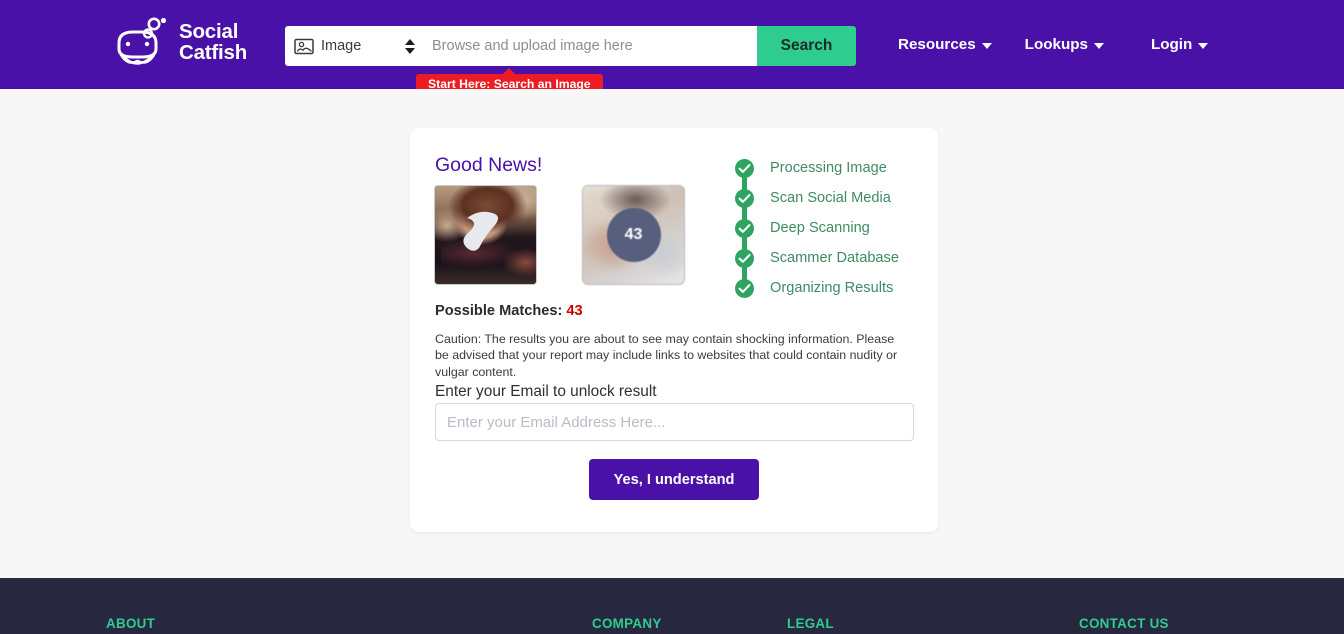  What do you see at coordinates (1171, 44) in the screenshot?
I see `nav-login-label: Login` at bounding box center [1171, 44].